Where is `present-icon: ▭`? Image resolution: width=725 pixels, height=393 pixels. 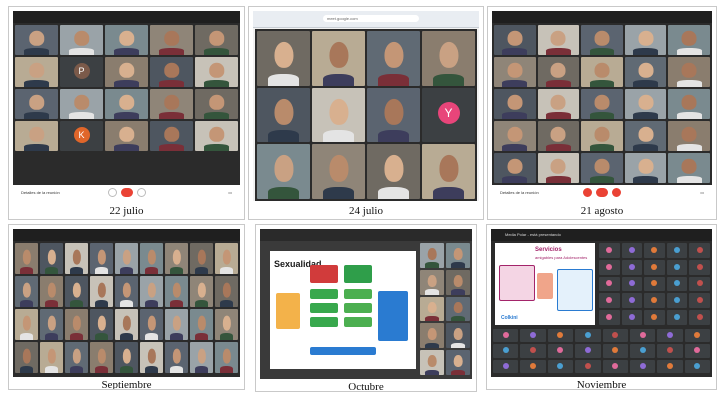 present-icon: ▭ is located at coordinates (230, 192).